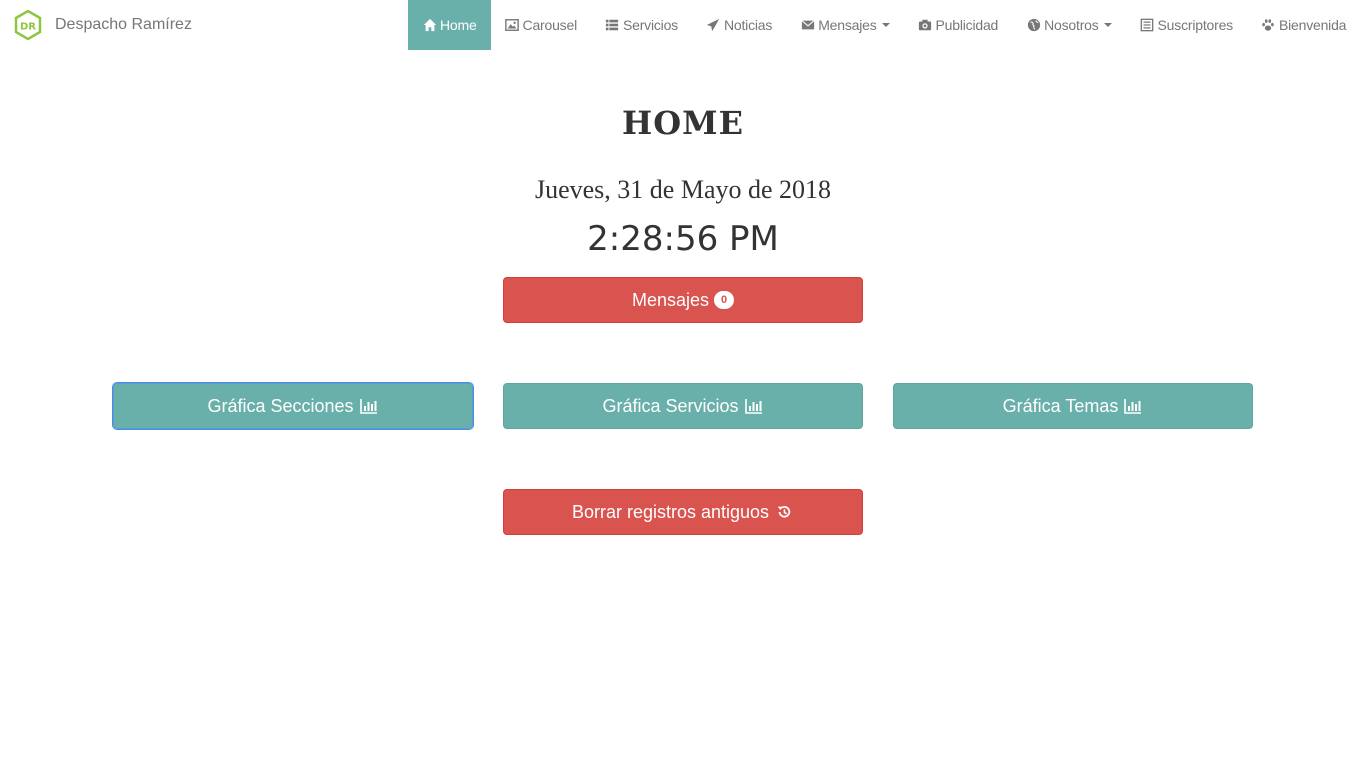  I want to click on nav-item-label: Home, so click(458, 25).